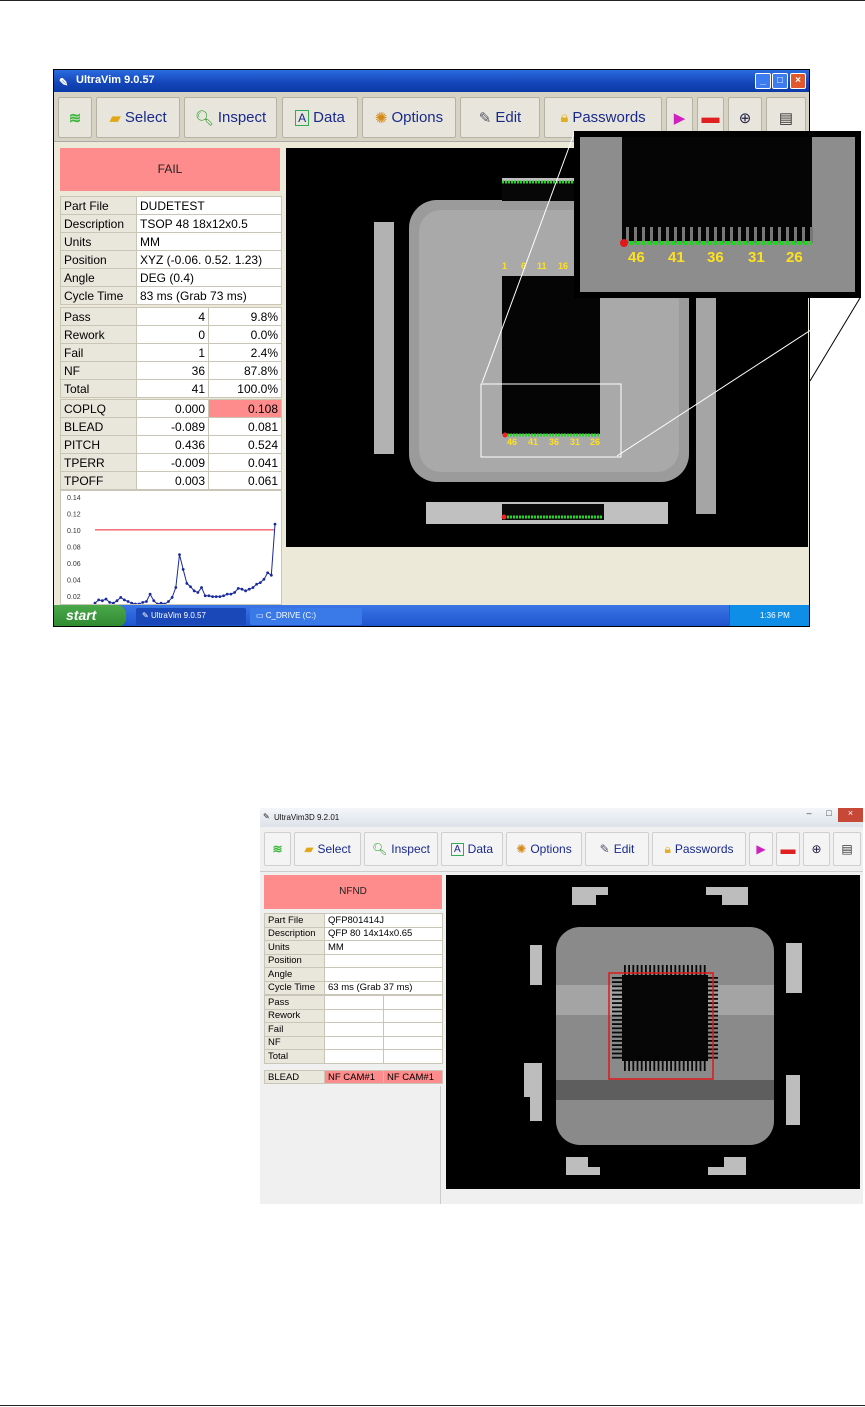 The image size is (865, 1407). I want to click on passwords-label: Passwords, so click(609, 117).